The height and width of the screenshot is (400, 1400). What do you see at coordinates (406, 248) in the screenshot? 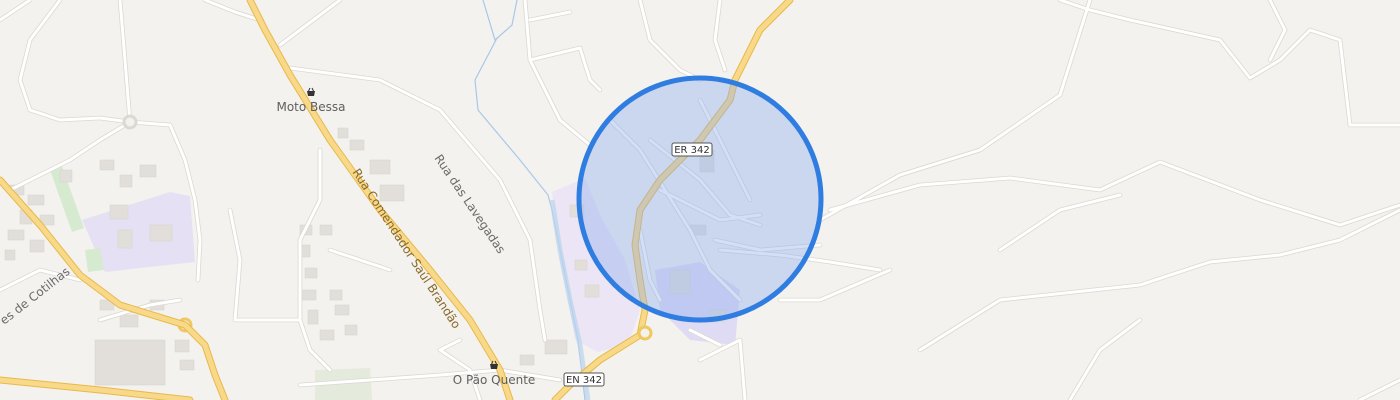
I see `street-label-comendador: Rua Comendador Saúl Brandão` at bounding box center [406, 248].